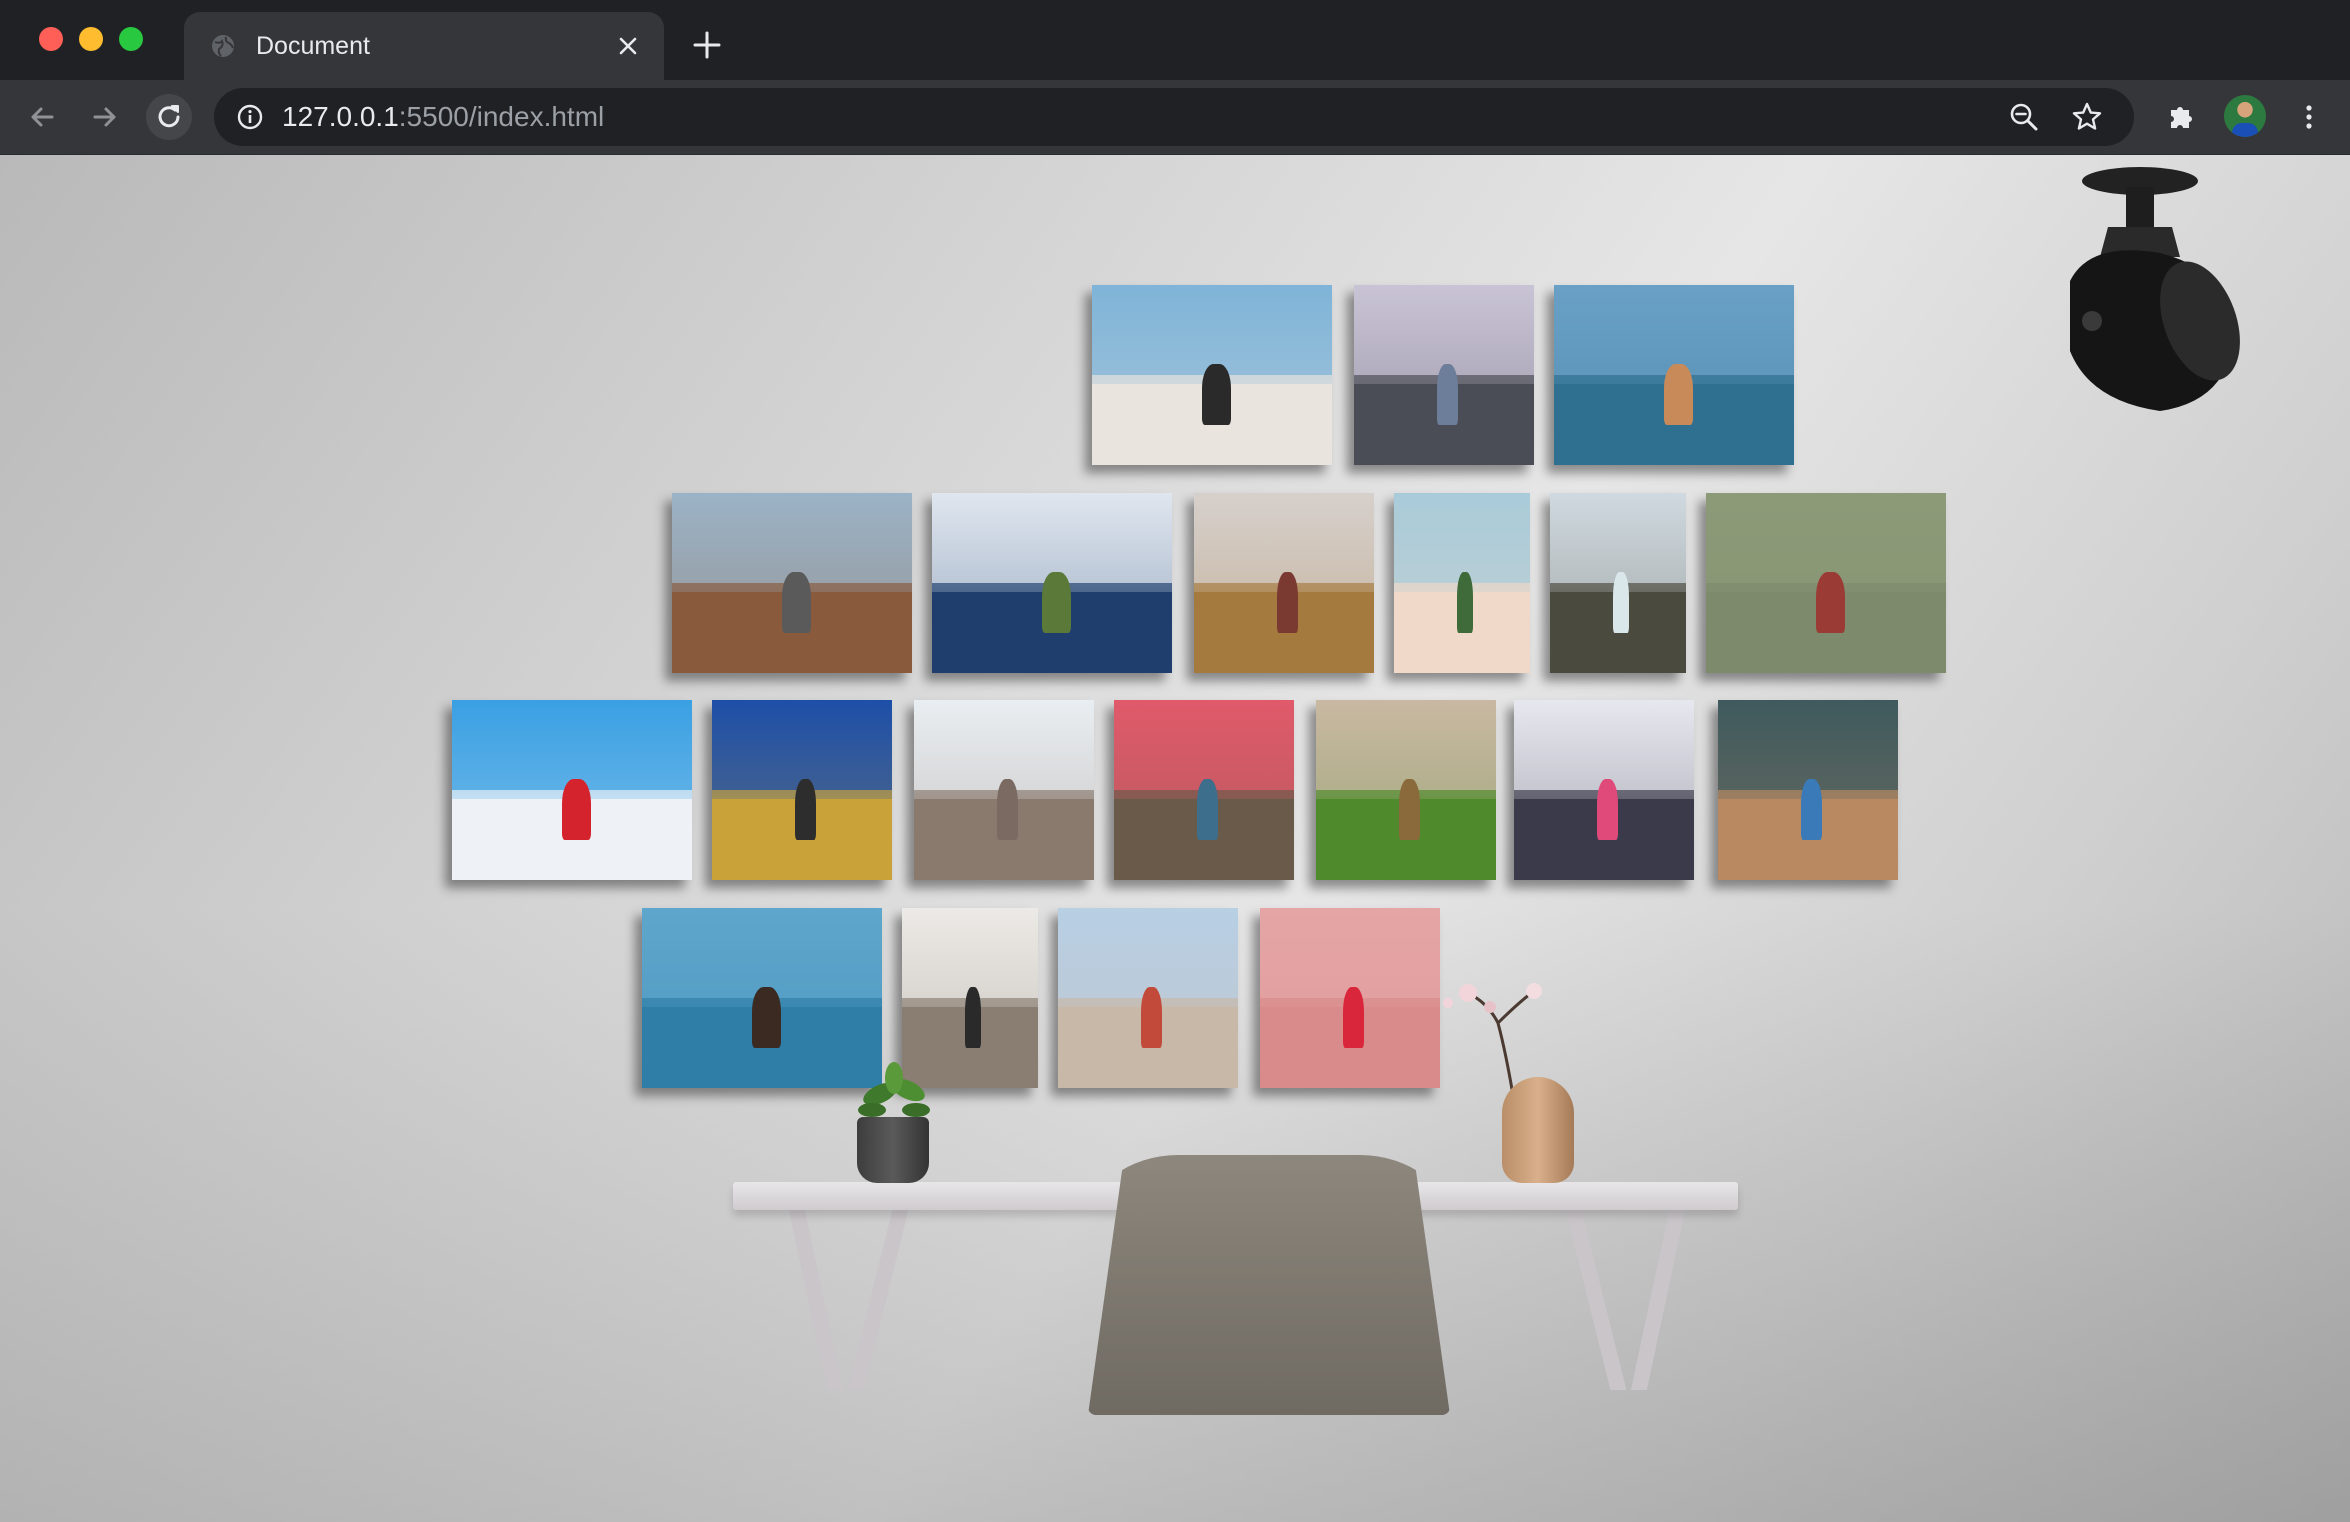  I want to click on gallery-photo-kayak-lake-mountain, so click(1674, 375).